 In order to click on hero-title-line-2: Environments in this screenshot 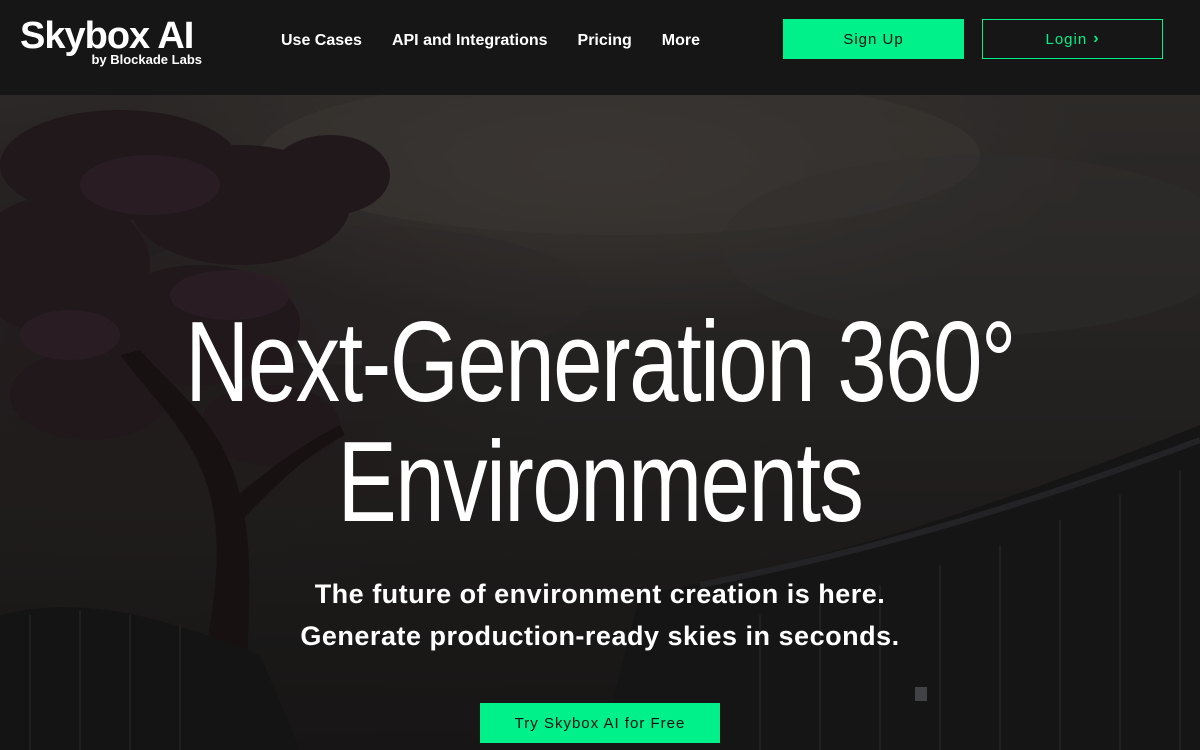, I will do `click(600, 482)`.